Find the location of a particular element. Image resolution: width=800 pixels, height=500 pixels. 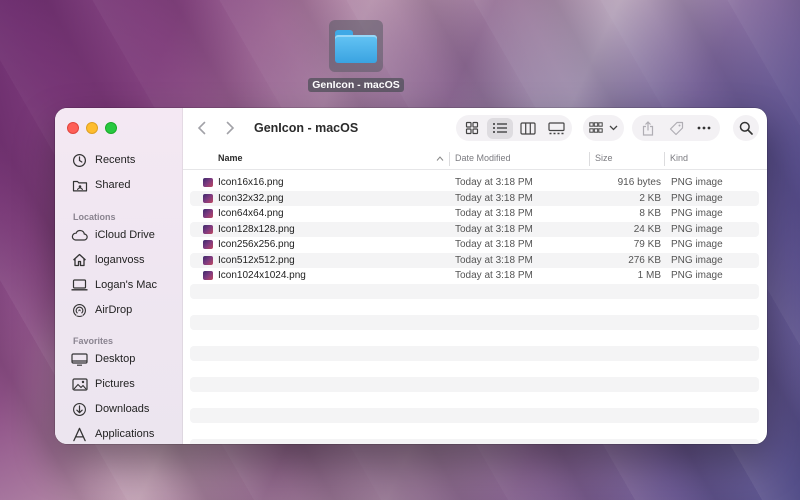

back-button is located at coordinates (202, 128).